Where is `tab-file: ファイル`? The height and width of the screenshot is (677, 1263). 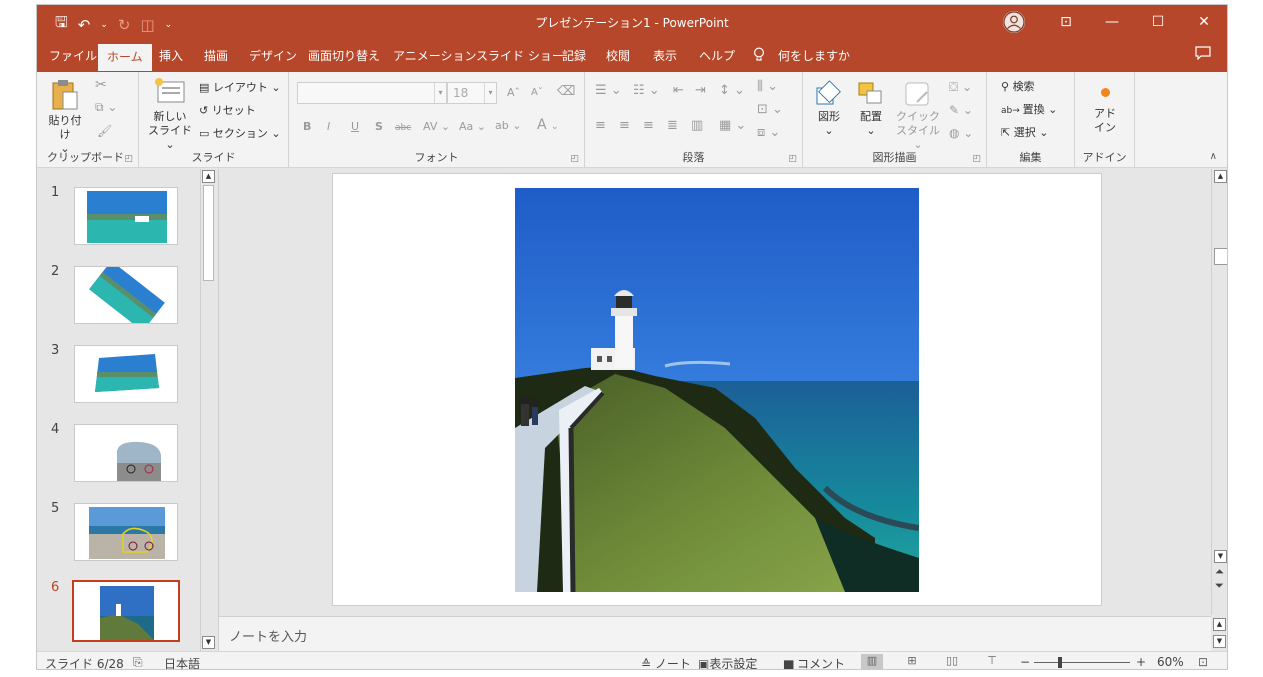
tab-file: ファイル is located at coordinates (73, 55).